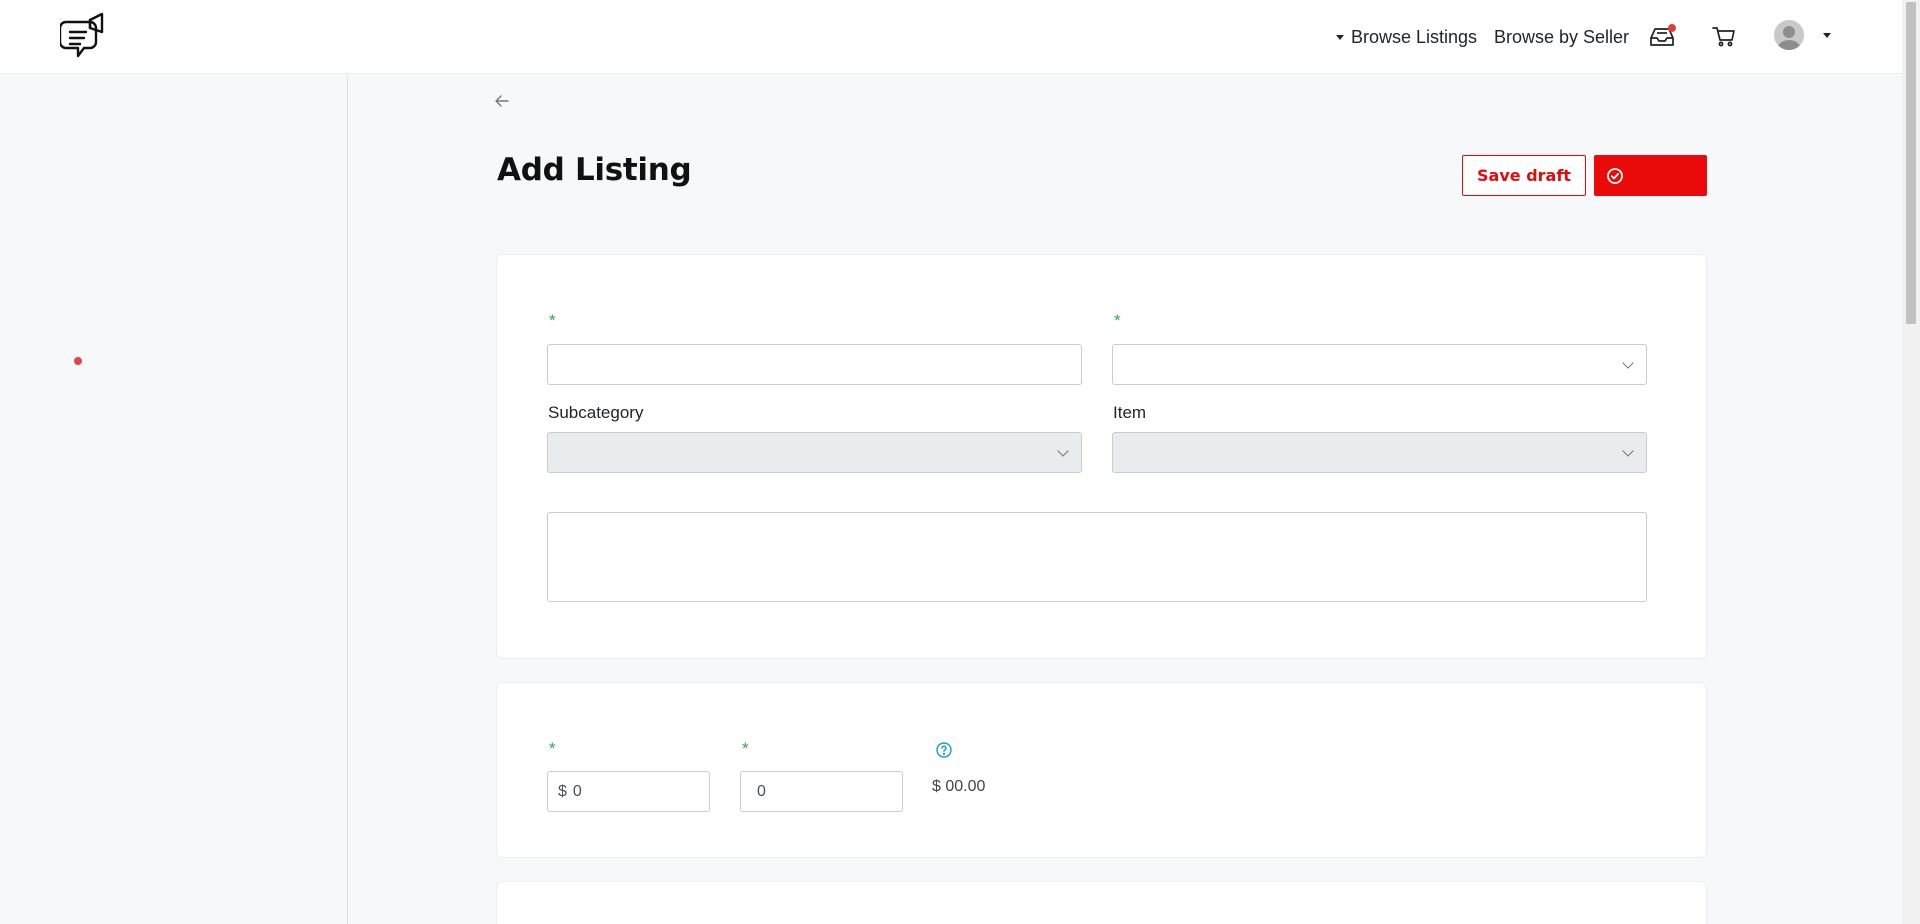  What do you see at coordinates (951, 37) in the screenshot?
I see `top-navbar: Browse Listings Browse by Seller` at bounding box center [951, 37].